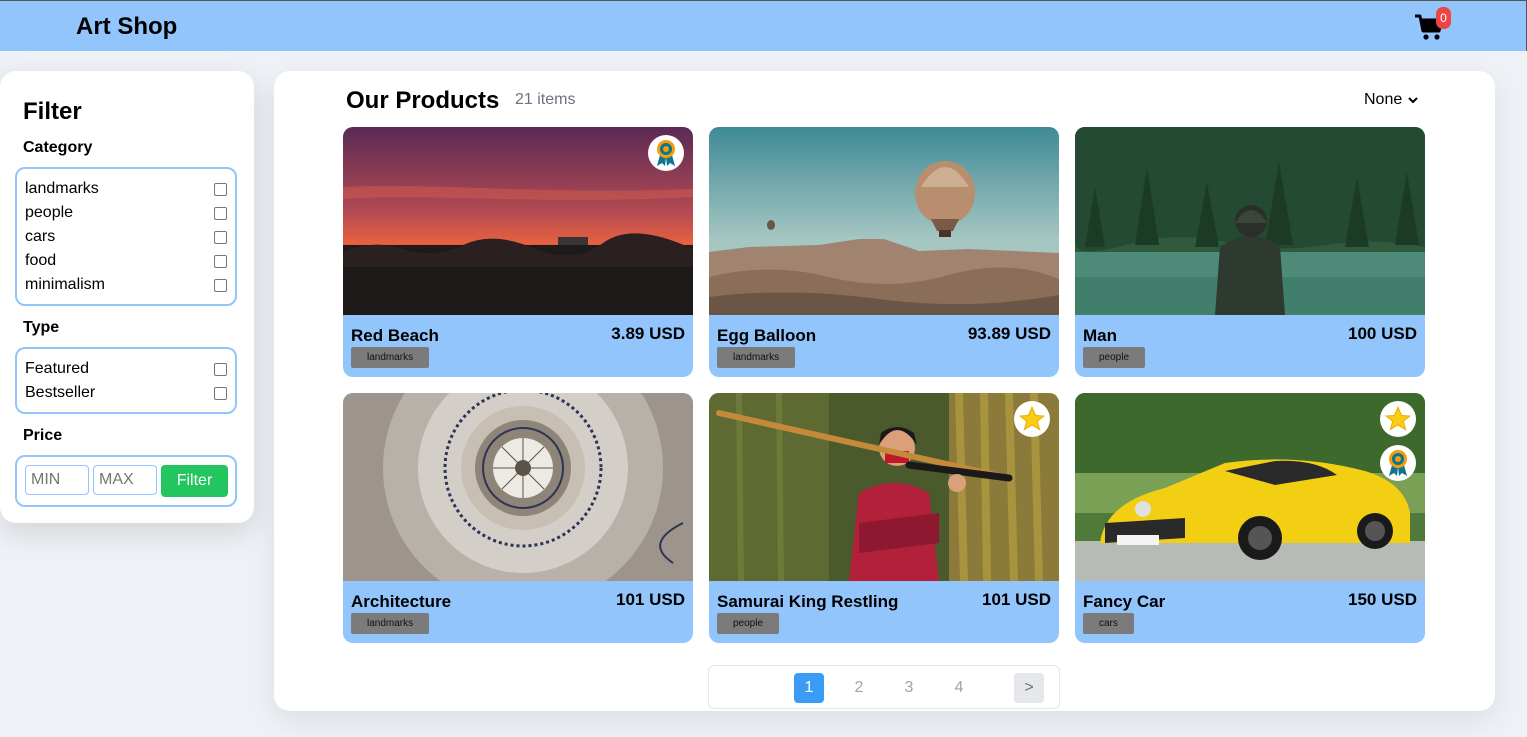 Image resolution: width=1527 pixels, height=737 pixels. Describe the element at coordinates (194, 481) in the screenshot. I see `filter-button: Filter` at that location.